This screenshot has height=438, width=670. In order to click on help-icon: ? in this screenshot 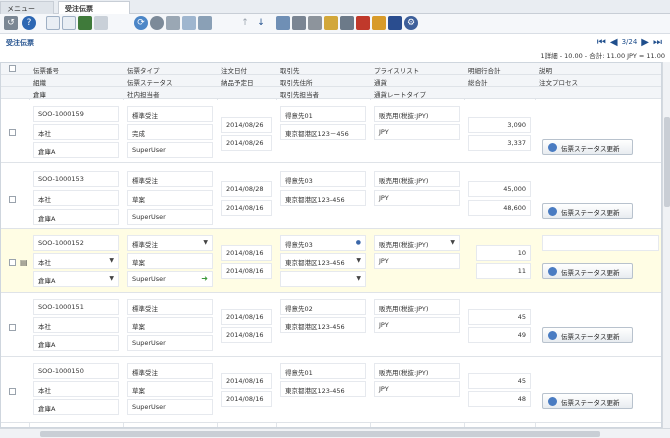, I will do `click(29, 23)`.